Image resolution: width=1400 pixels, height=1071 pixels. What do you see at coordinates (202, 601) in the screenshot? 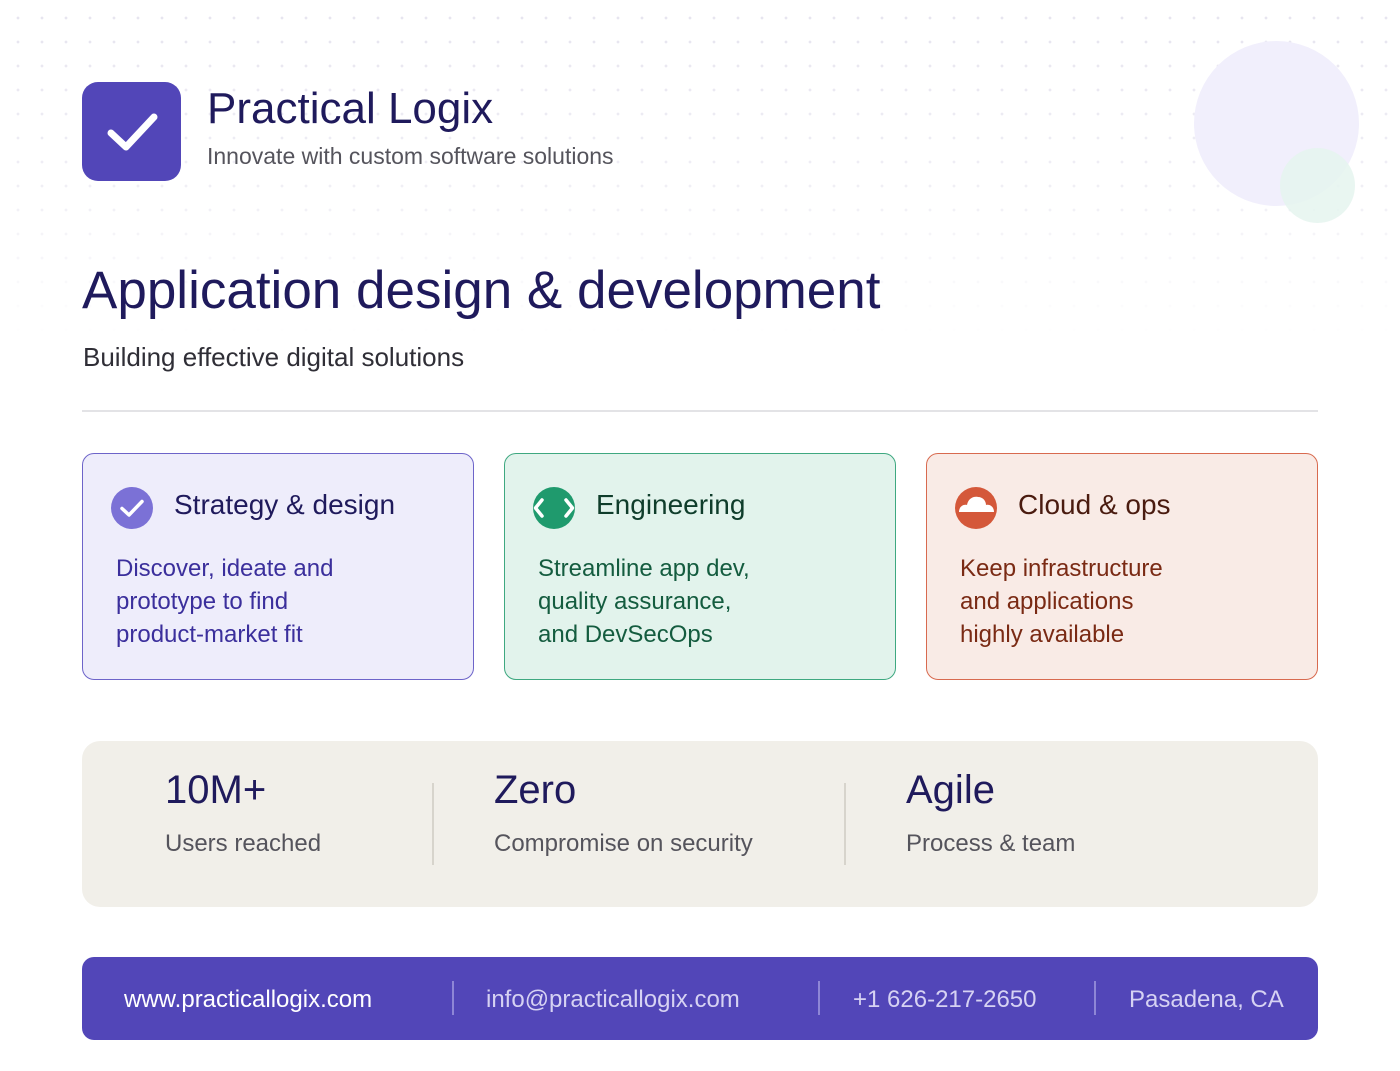
I see `card-description-line: prototype to find` at bounding box center [202, 601].